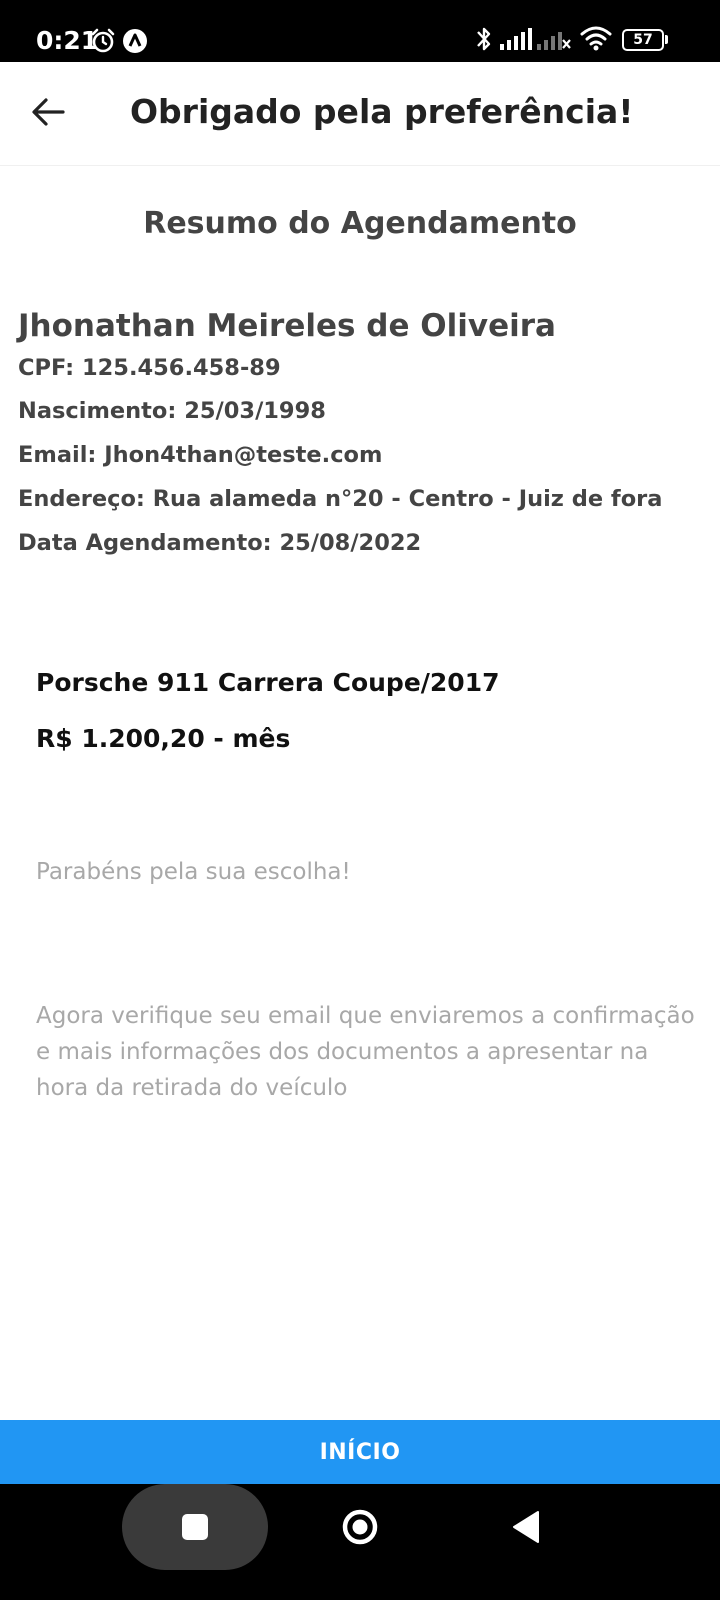 The image size is (720, 1600). I want to click on customer-email: Email: Jhon4than@teste.com, so click(200, 455).